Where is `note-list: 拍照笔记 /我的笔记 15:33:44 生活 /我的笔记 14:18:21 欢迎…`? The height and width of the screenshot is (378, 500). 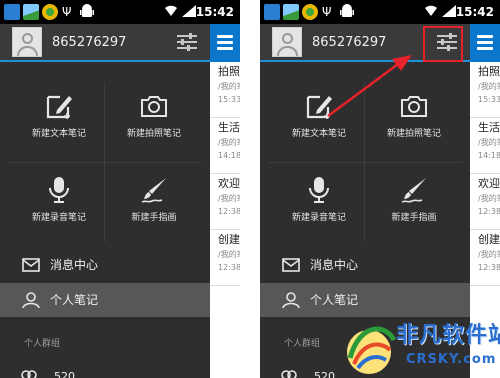 note-list: 拍照笔记 /我的笔记 15:33:44 生活 /我的笔记 14:18:21 欢迎… is located at coordinates (225, 220).